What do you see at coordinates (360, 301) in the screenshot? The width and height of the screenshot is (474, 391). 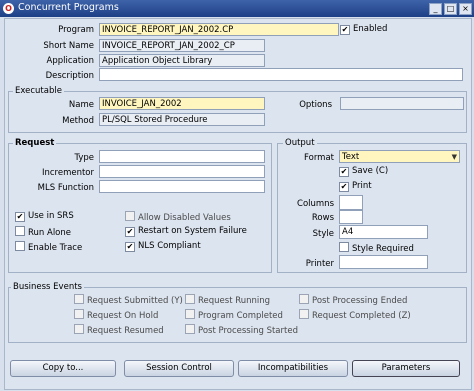 I see `event-label: Post Processing Ended` at bounding box center [360, 301].